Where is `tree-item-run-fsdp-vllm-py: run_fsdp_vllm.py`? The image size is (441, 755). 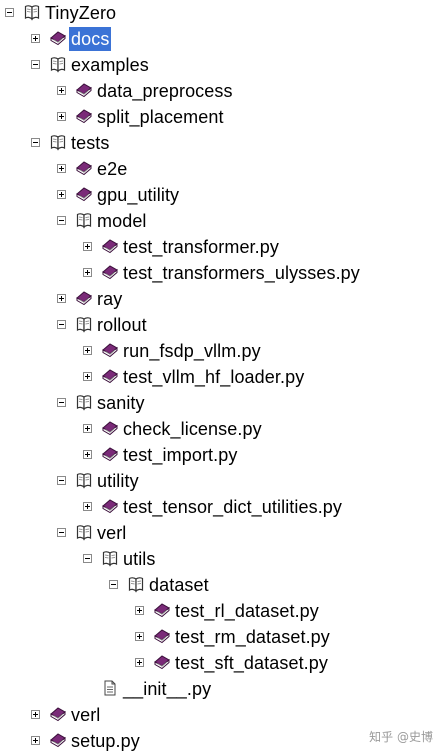
tree-item-run-fsdp-vllm-py: run_fsdp_vllm.py is located at coordinates (220, 352).